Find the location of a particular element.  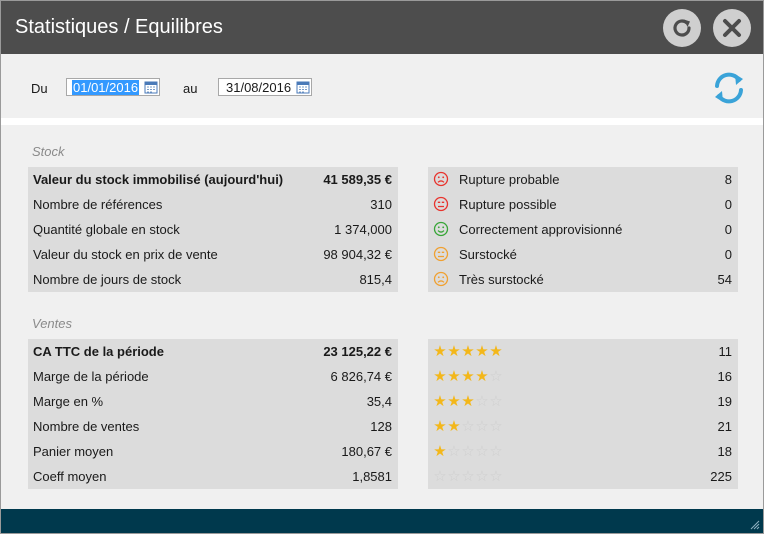

sales-value: 180,67 € is located at coordinates (366, 451).